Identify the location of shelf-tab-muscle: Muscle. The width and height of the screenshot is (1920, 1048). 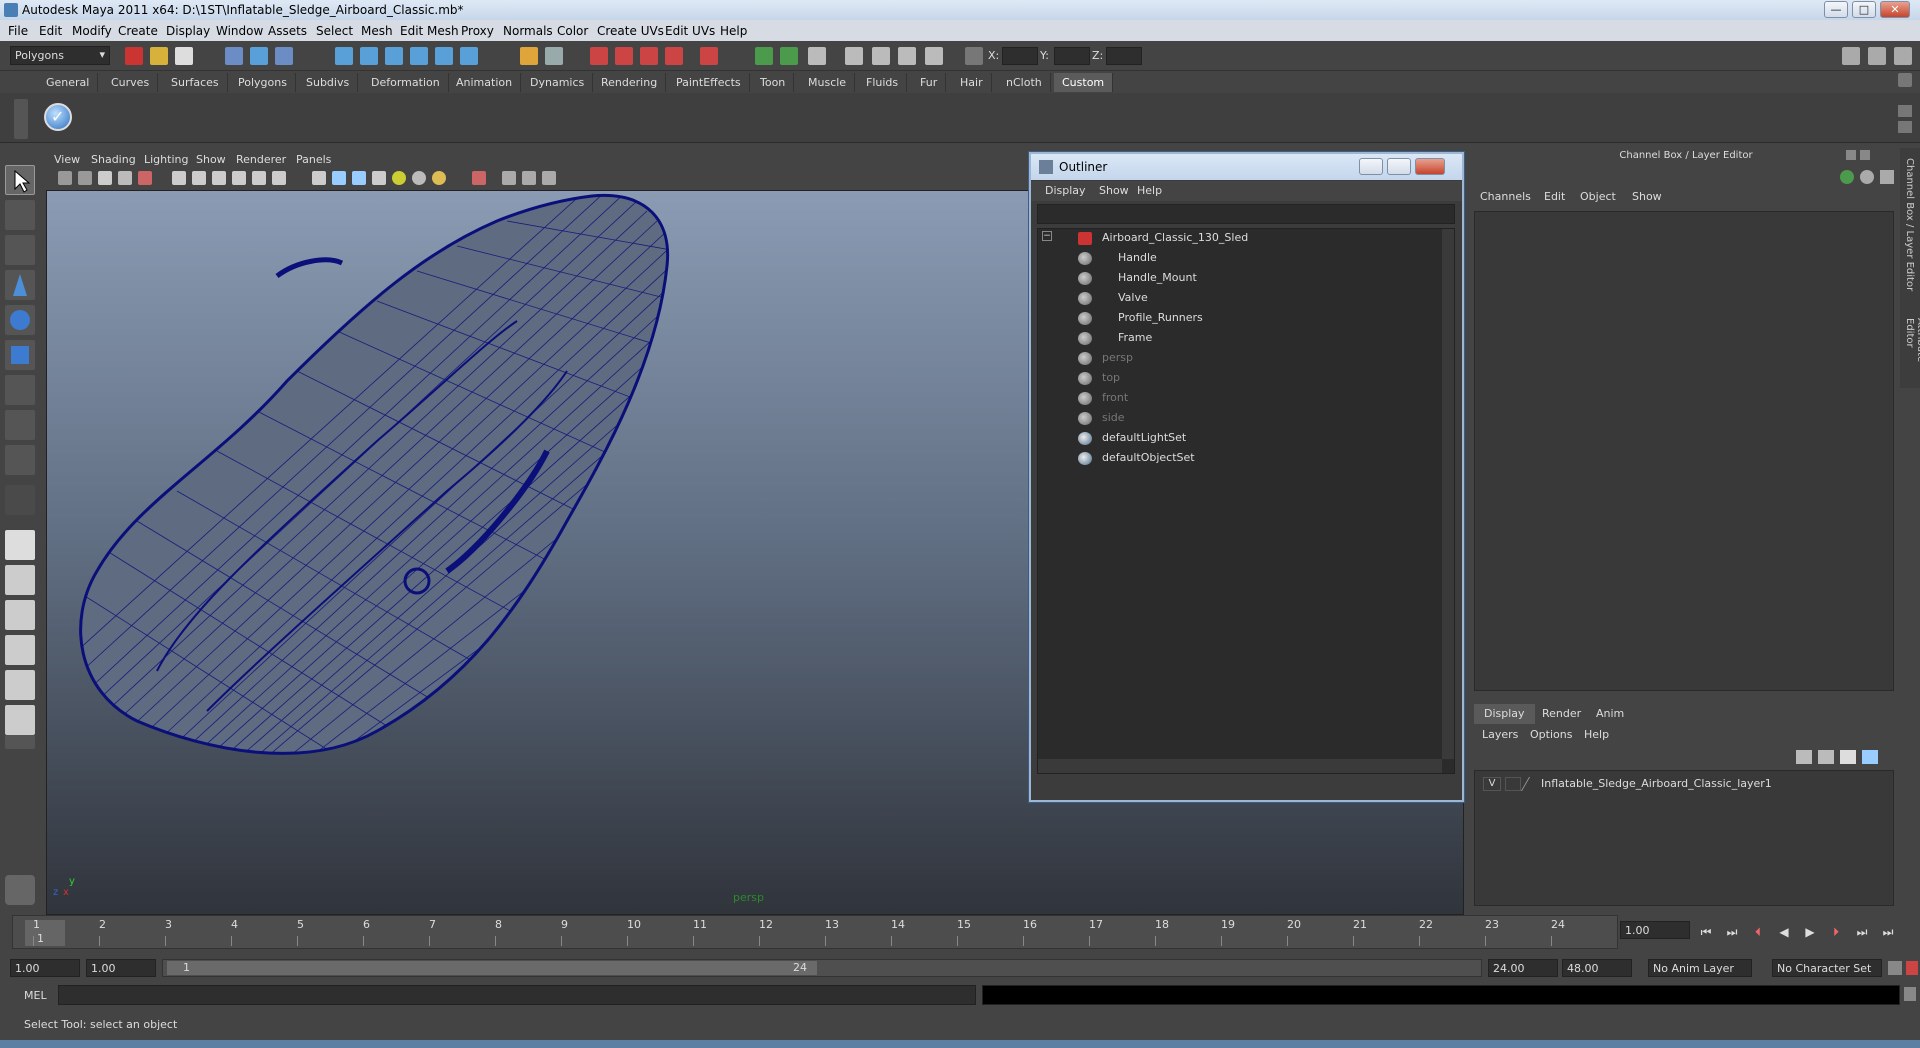
(828, 82).